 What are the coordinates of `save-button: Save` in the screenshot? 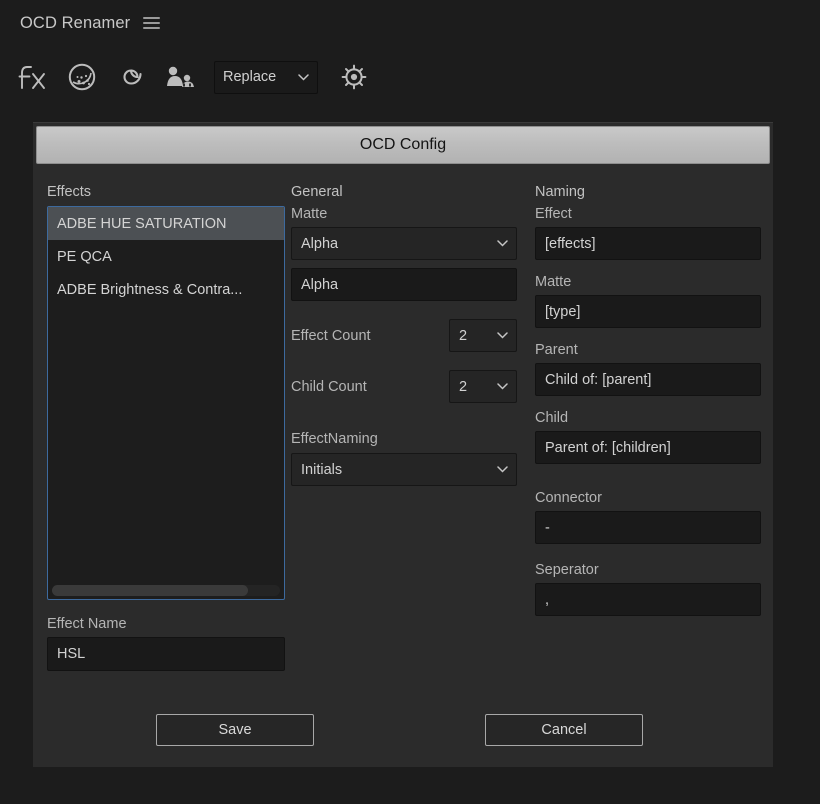 It's located at (235, 730).